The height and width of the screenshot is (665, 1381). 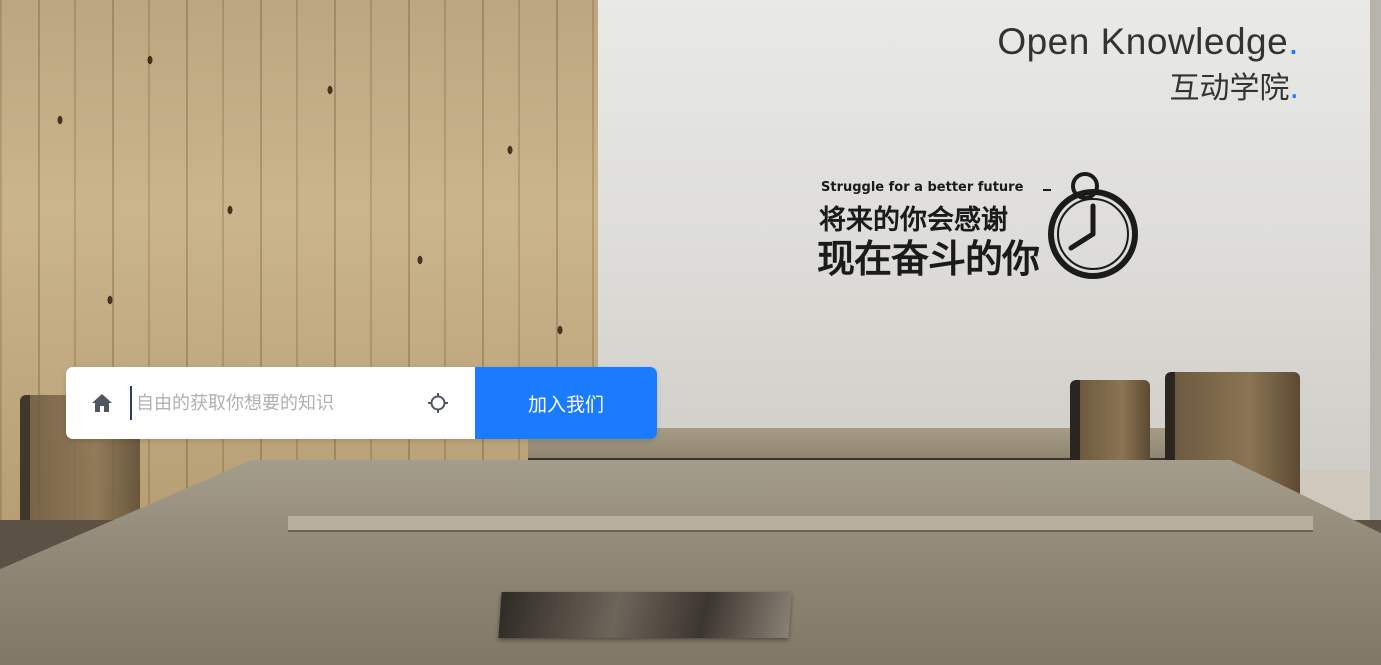 I want to click on search-input, so click(x=270, y=403).